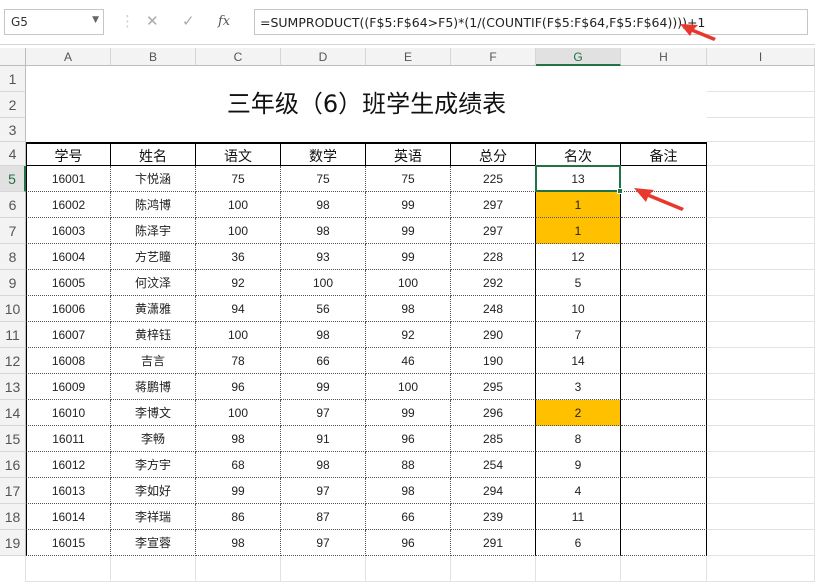  I want to click on table-cell: 方艺瞳, so click(153, 257).